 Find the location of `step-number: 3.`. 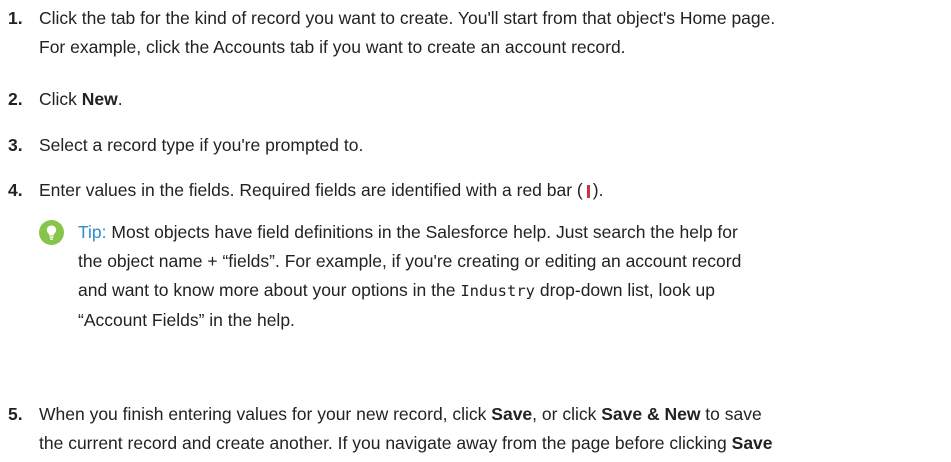

step-number: 3. is located at coordinates (15, 145).